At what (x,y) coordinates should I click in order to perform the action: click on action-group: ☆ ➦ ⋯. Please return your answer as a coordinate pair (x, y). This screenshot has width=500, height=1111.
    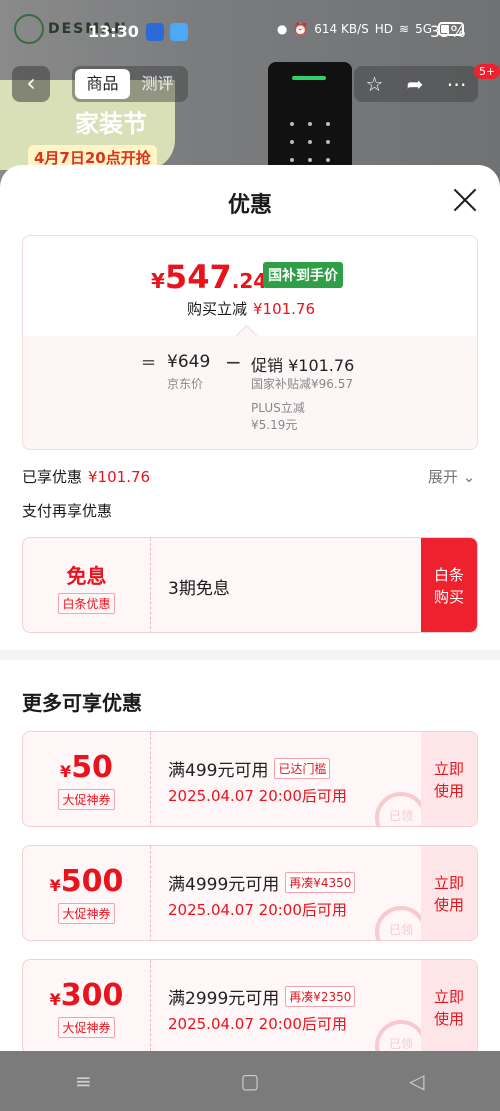
    Looking at the image, I should click on (416, 84).